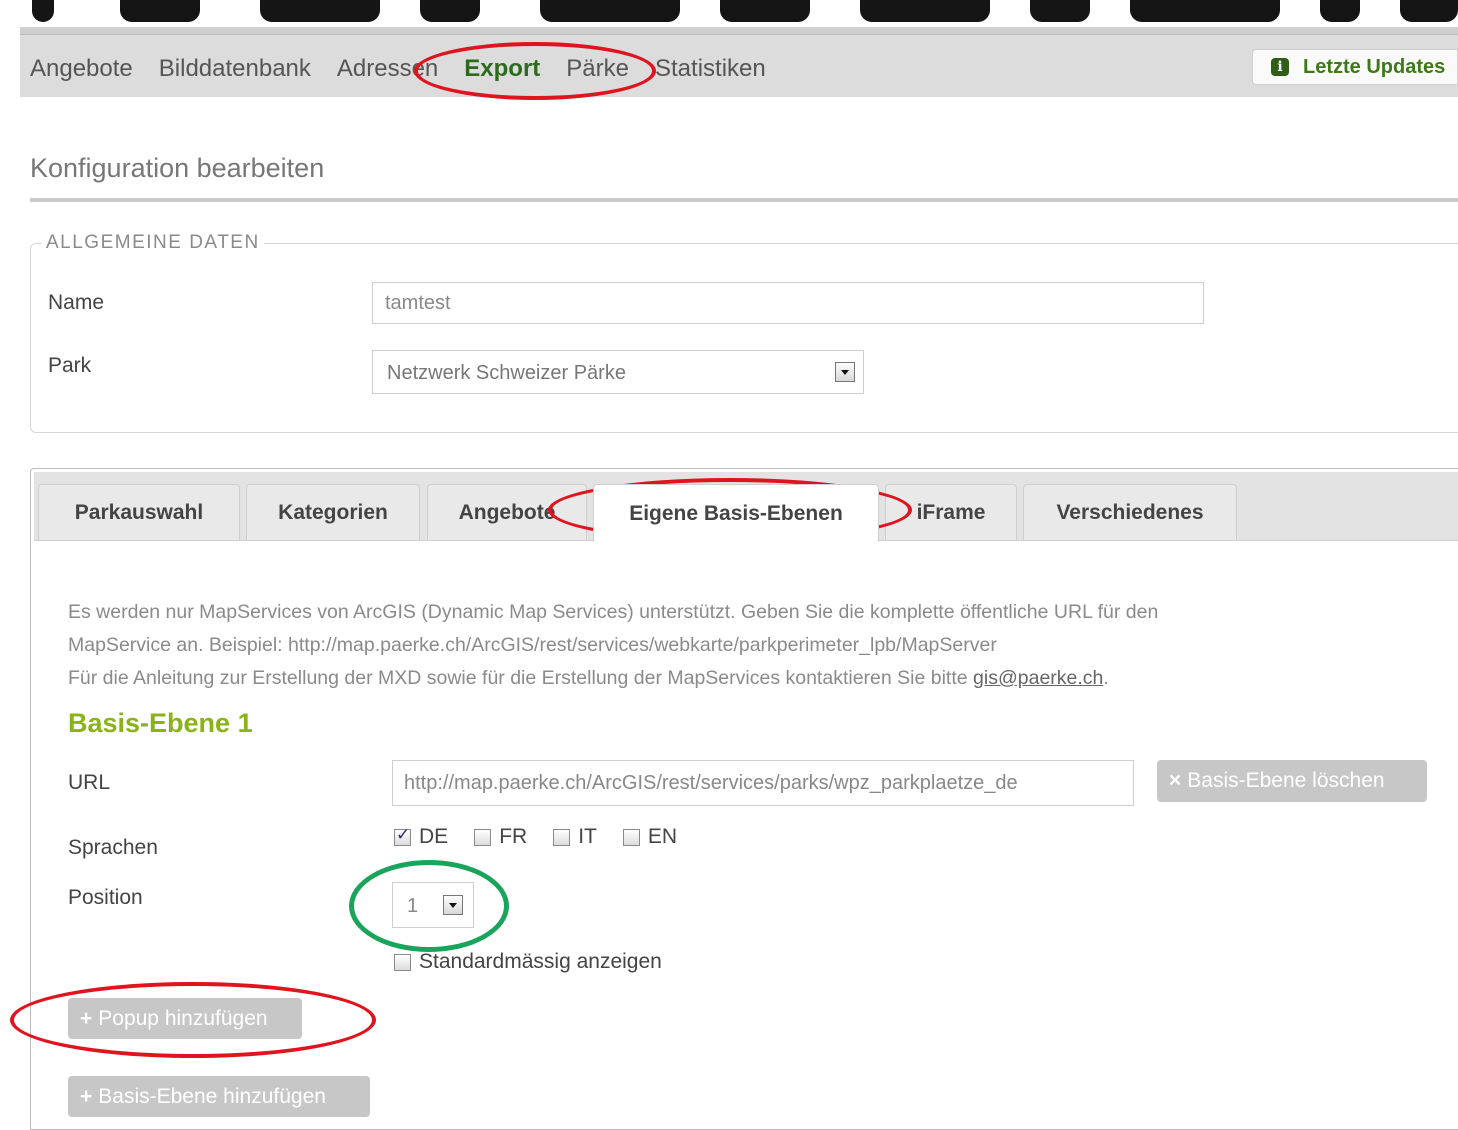 The image size is (1458, 1130). I want to click on language-option-it: IT, so click(575, 837).